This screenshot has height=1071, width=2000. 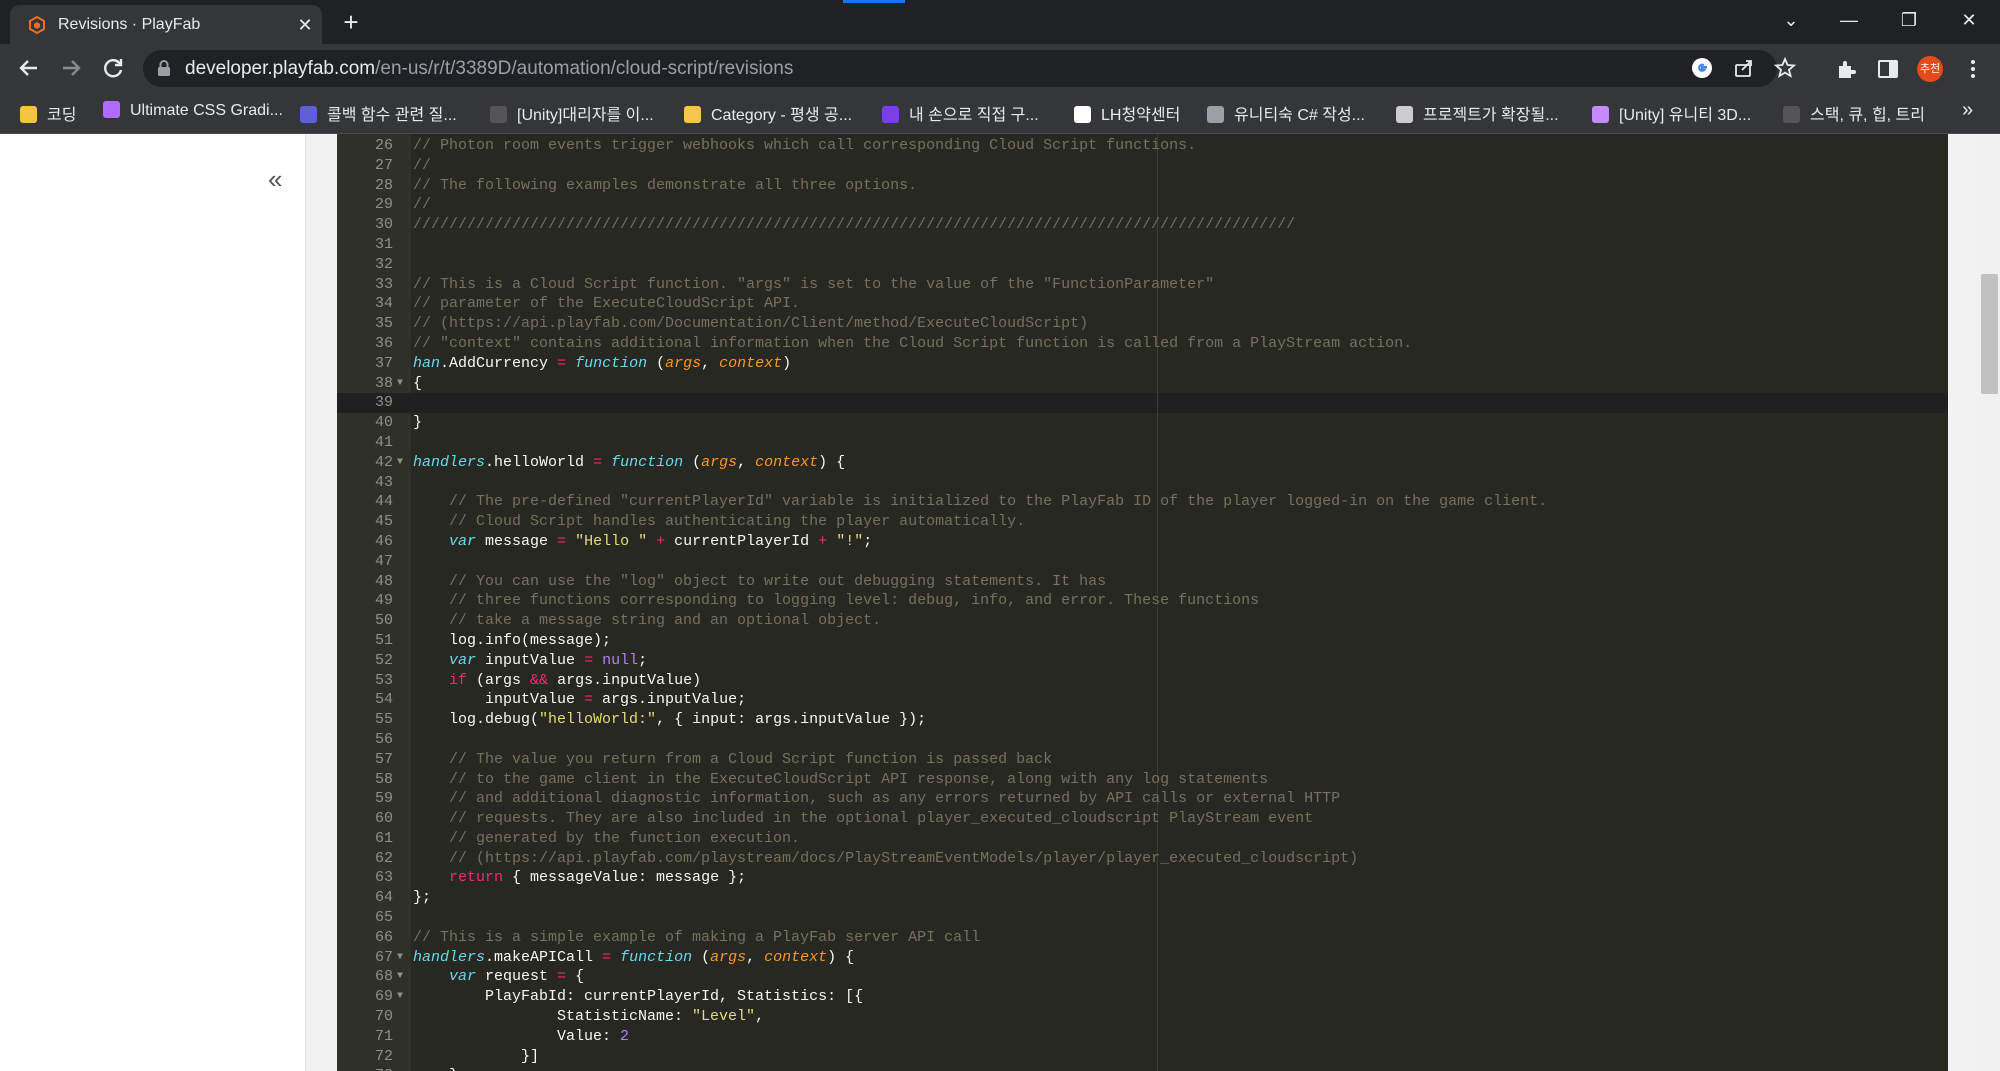 What do you see at coordinates (1967, 110) in the screenshot?
I see `more-bookmarks-icon: »` at bounding box center [1967, 110].